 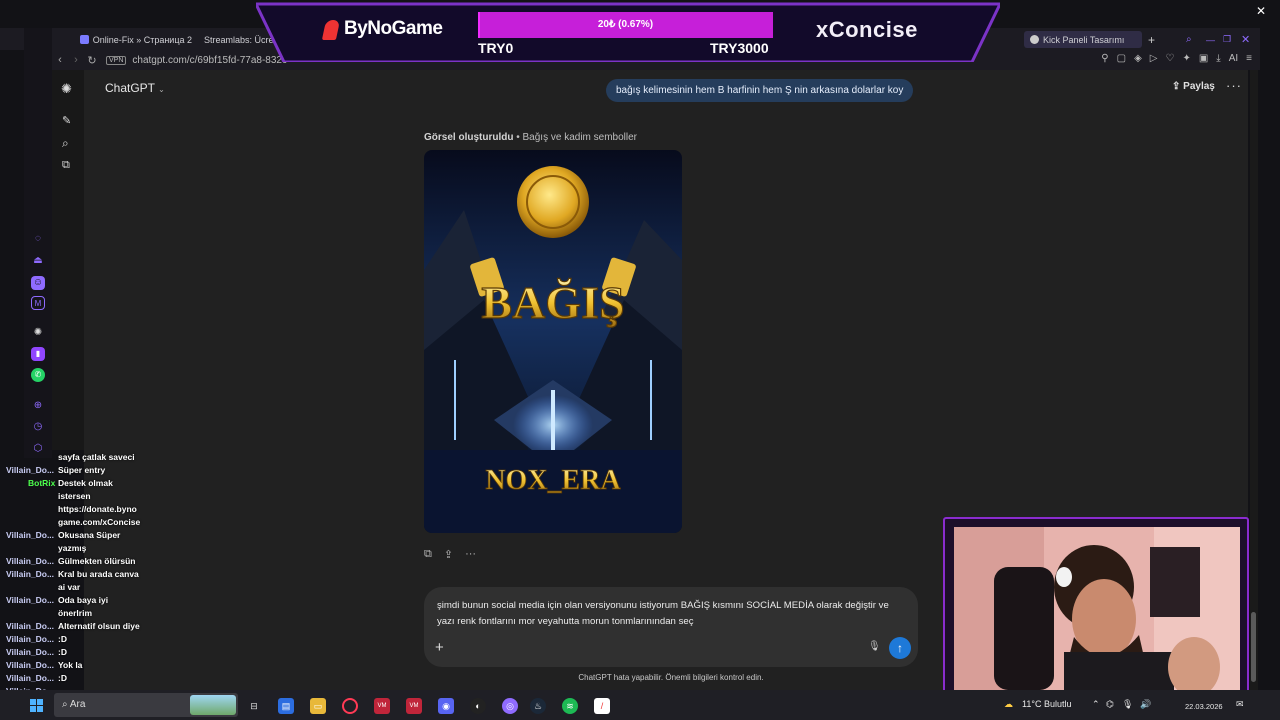 What do you see at coordinates (1104, 58) in the screenshot?
I see `pin-icon: ⚲` at bounding box center [1104, 58].